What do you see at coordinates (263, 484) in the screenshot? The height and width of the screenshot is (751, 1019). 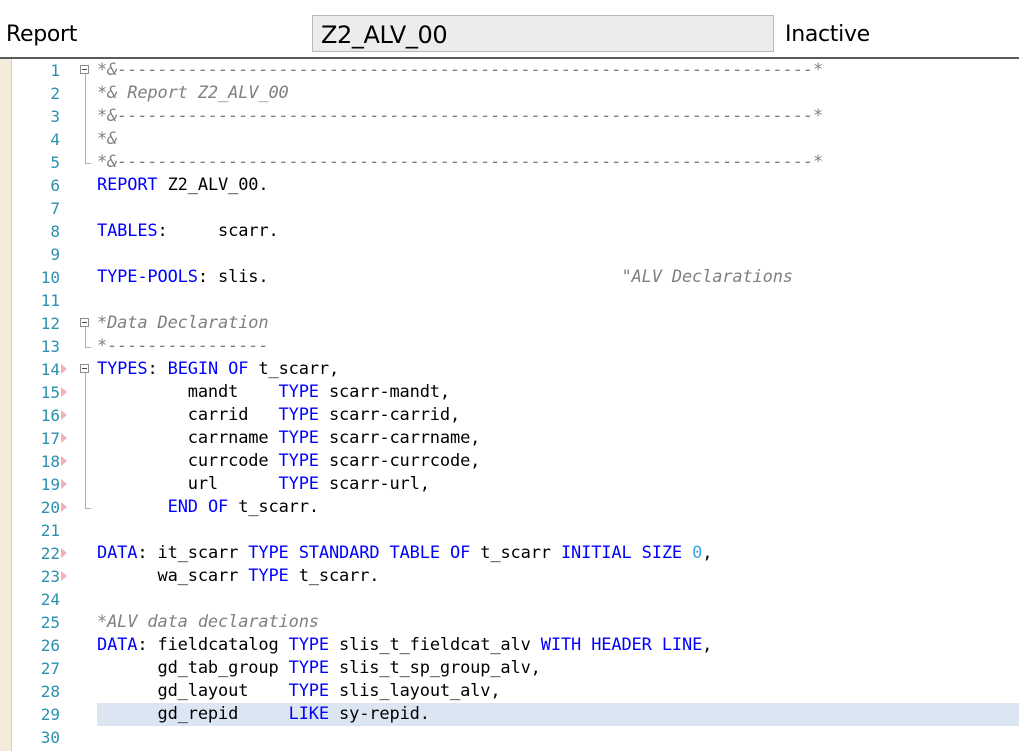 I see `code-text: url TYPE scarr-url,` at bounding box center [263, 484].